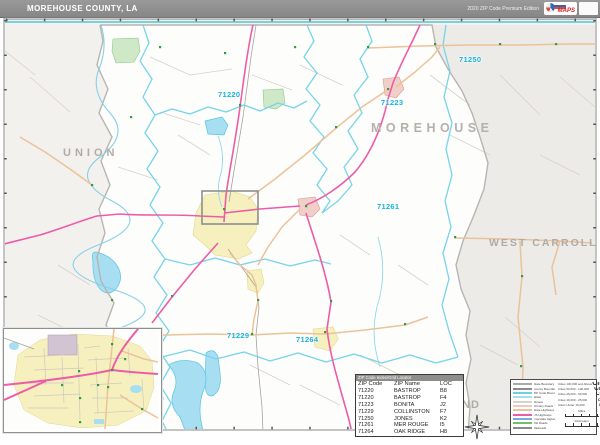 This screenshot has width=600, height=445. I want to click on zip-label-71261: 71261, so click(388, 206).